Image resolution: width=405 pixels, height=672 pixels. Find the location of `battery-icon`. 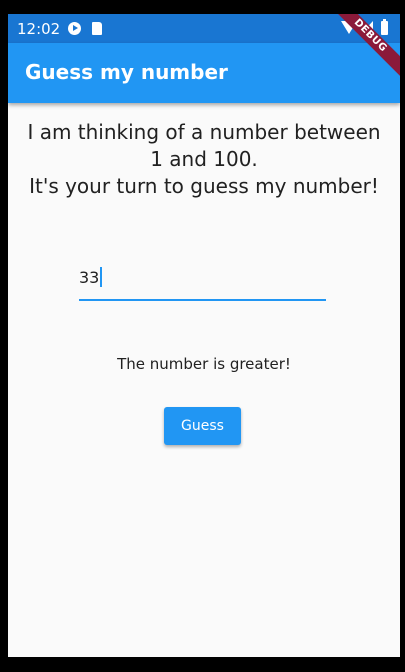

battery-icon is located at coordinates (384, 27).